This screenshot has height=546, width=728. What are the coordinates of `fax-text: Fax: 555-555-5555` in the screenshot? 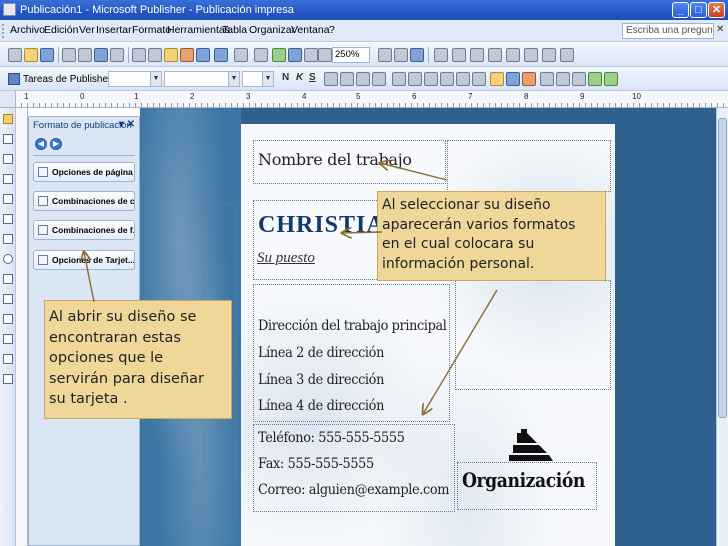 It's located at (316, 464).